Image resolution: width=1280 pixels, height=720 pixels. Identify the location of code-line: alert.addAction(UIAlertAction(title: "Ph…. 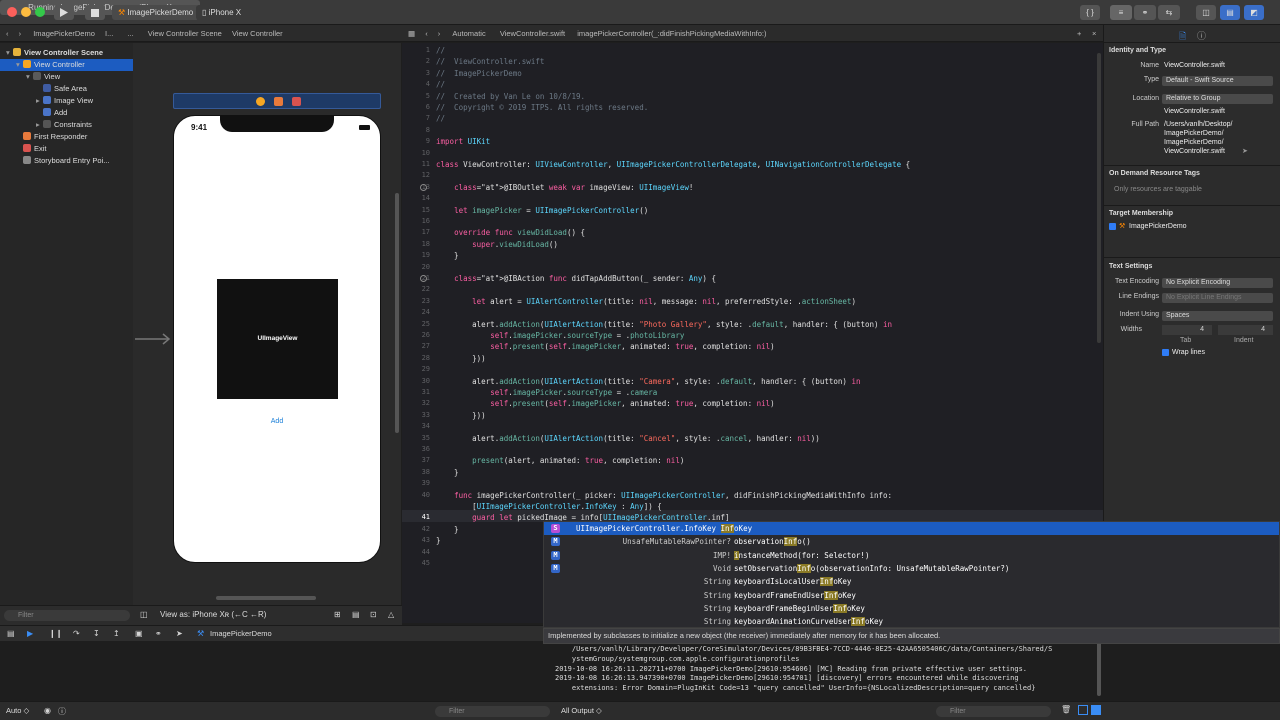
(664, 324).